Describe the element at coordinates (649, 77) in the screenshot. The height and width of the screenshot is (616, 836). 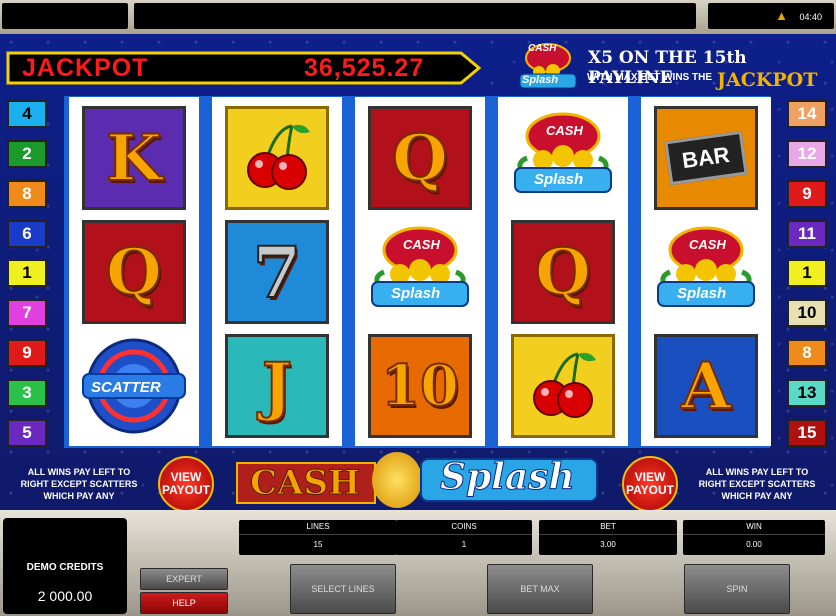
I see `promo-line-2: WITH MAX BET WINS THE` at that location.